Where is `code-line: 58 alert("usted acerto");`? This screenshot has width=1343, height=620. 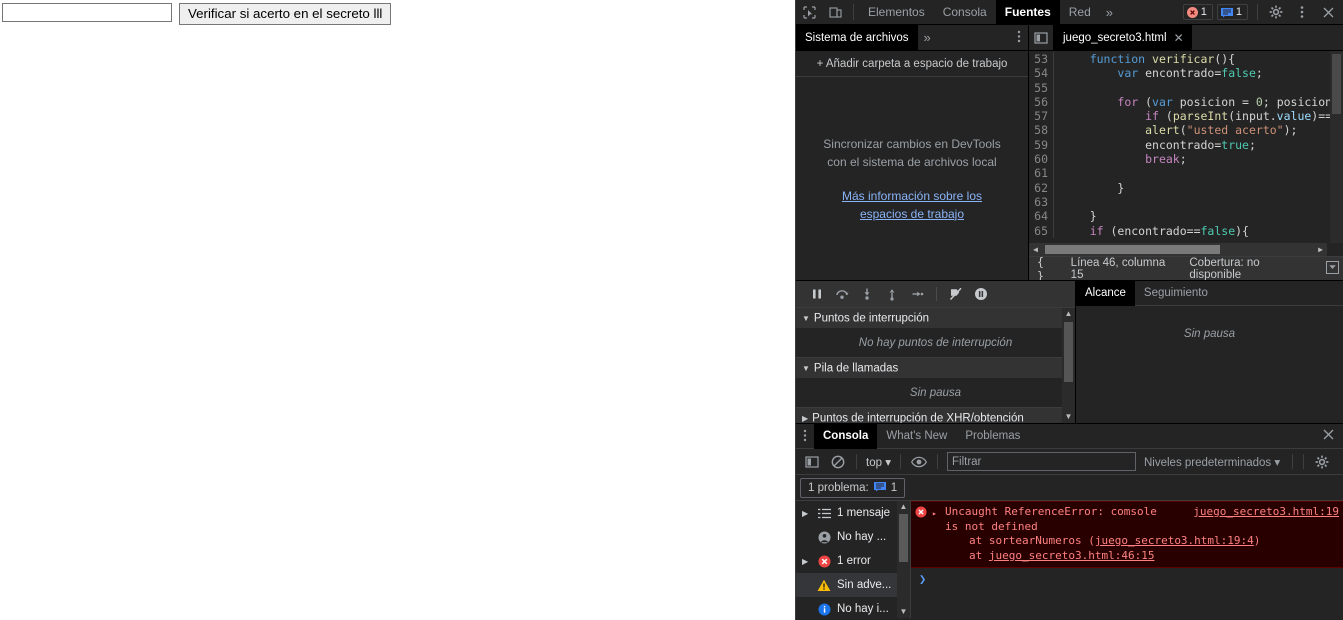 code-line: 58 alert("usted acerto"); is located at coordinates (1186, 130).